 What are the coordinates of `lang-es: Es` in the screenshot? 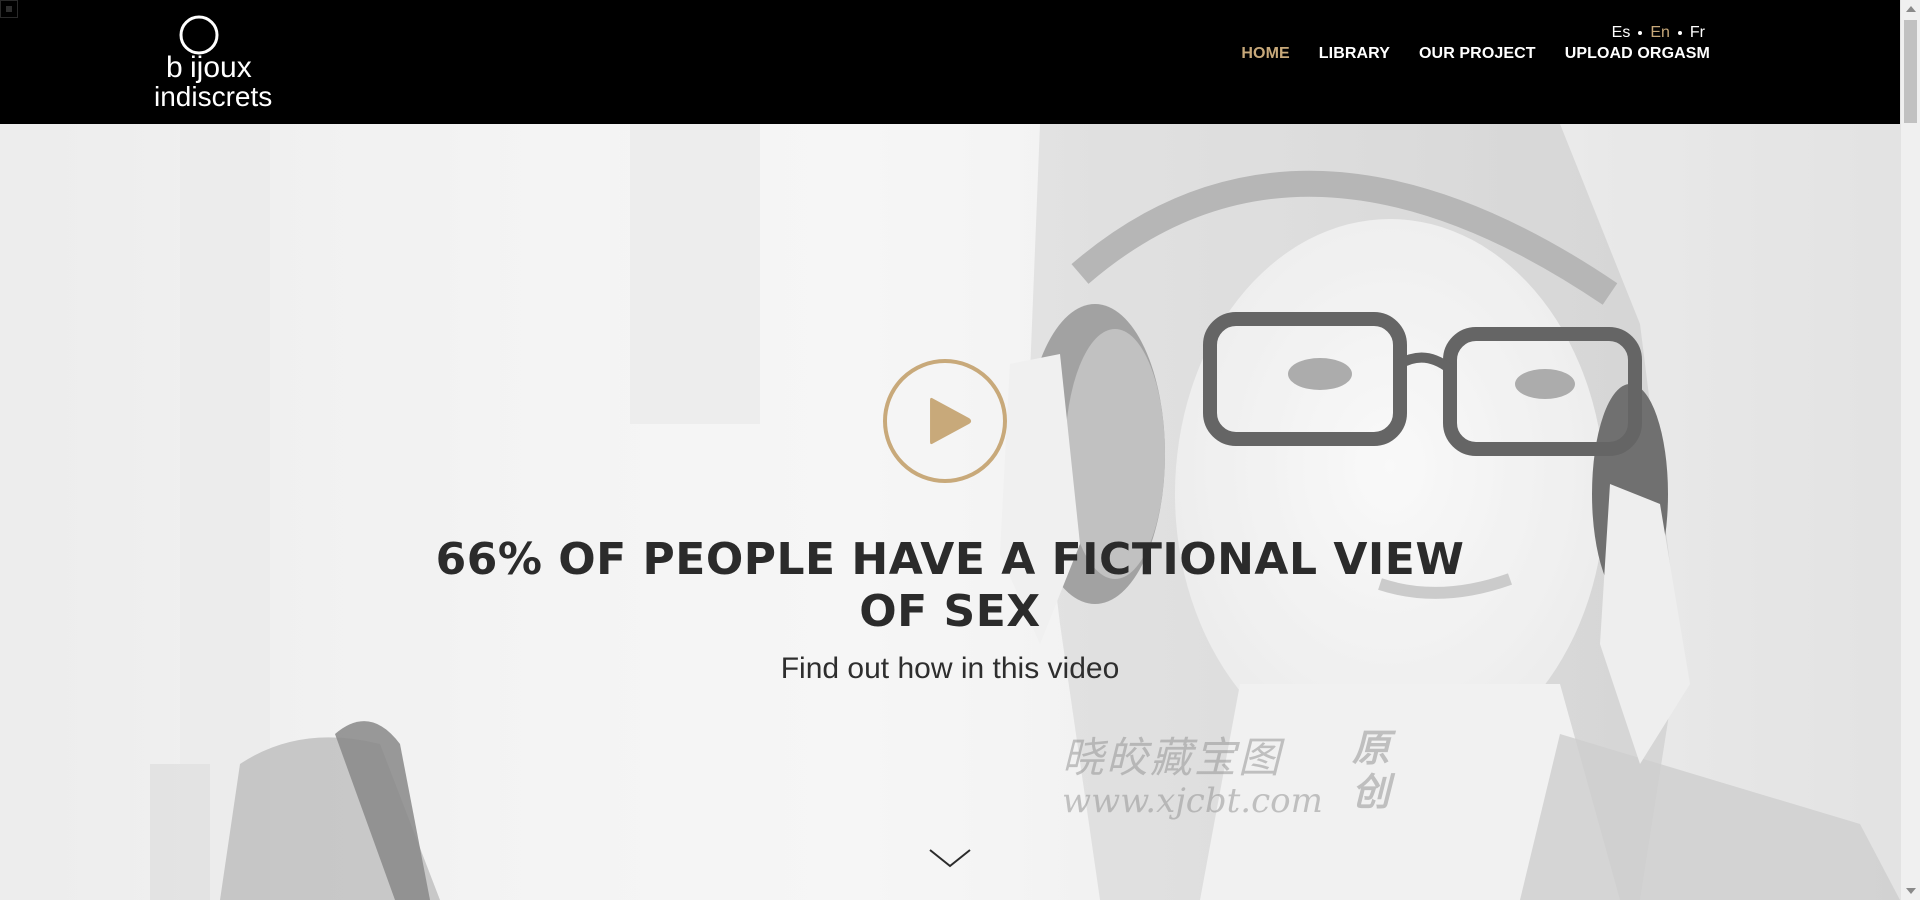 It's located at (1621, 33).